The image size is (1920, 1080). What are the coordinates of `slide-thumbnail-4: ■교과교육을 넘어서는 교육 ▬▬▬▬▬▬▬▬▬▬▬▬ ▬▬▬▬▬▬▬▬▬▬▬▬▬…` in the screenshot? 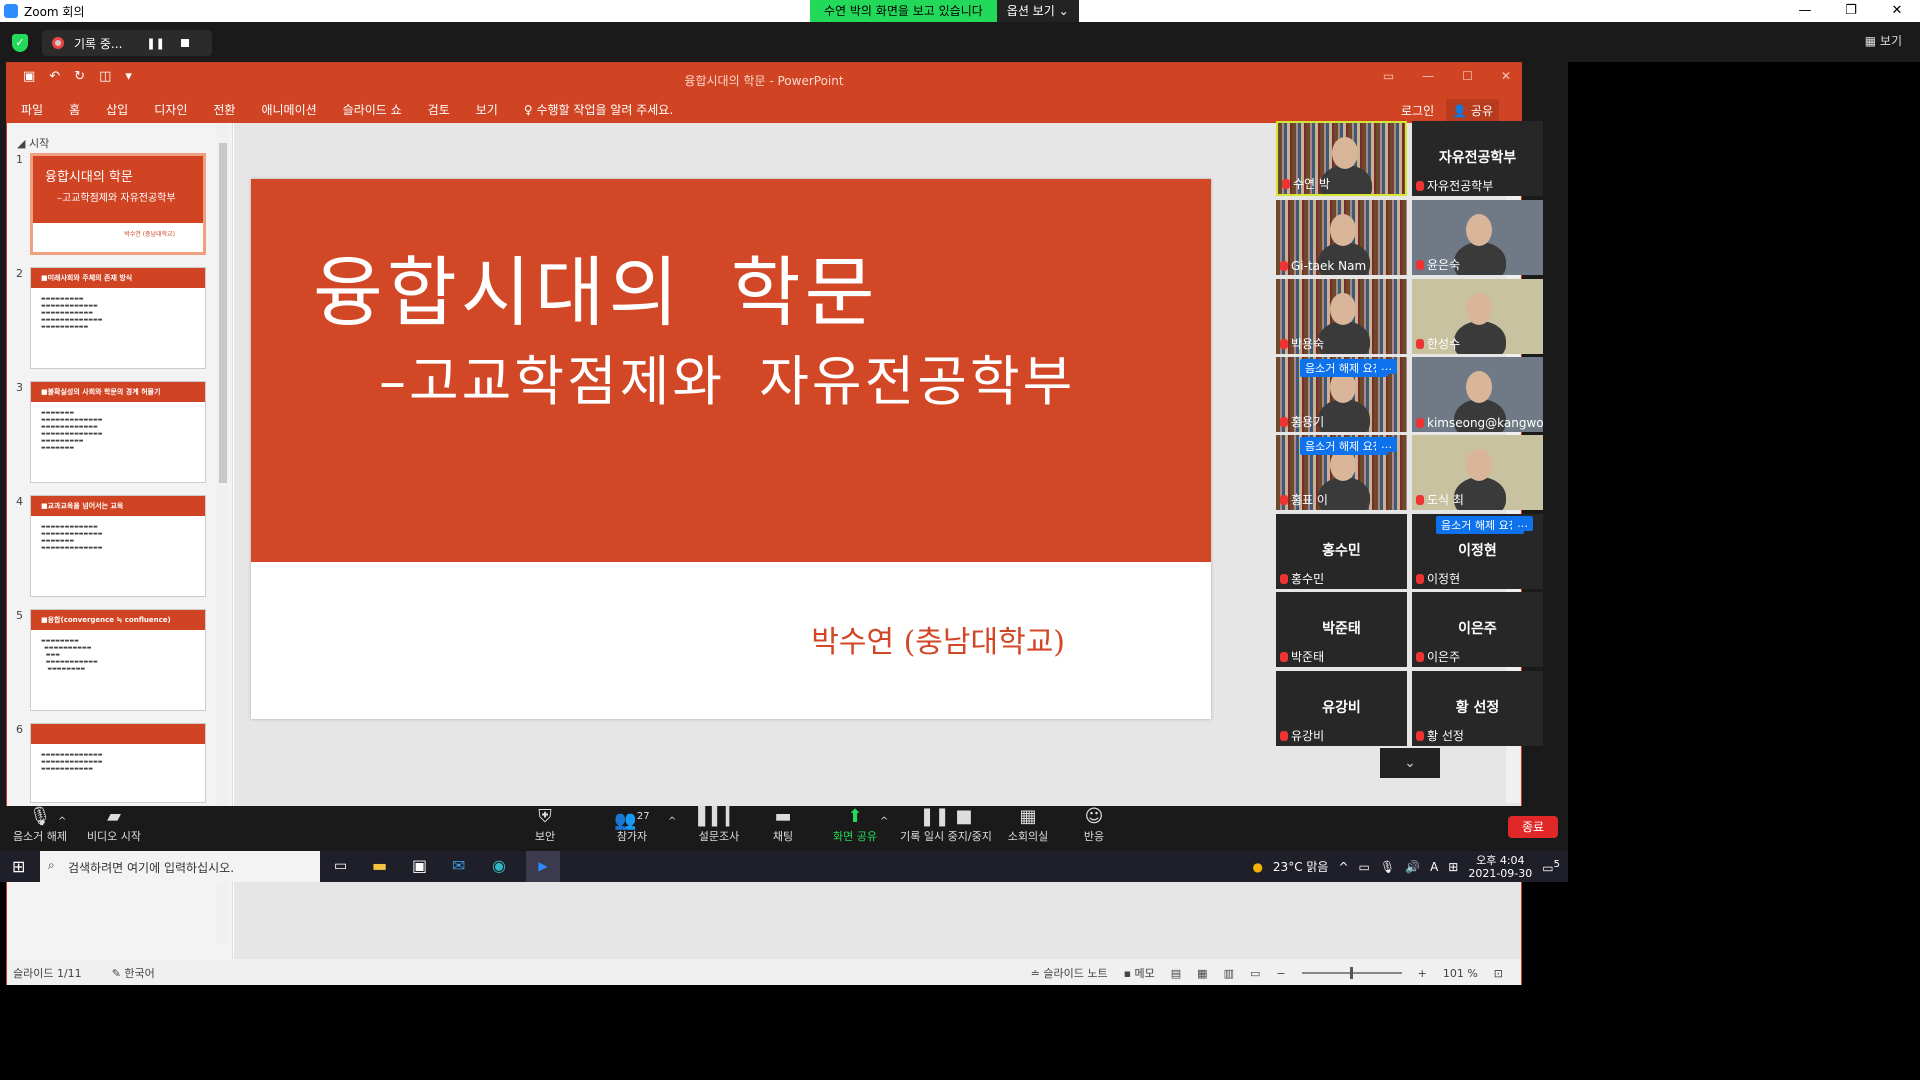 It's located at (118, 546).